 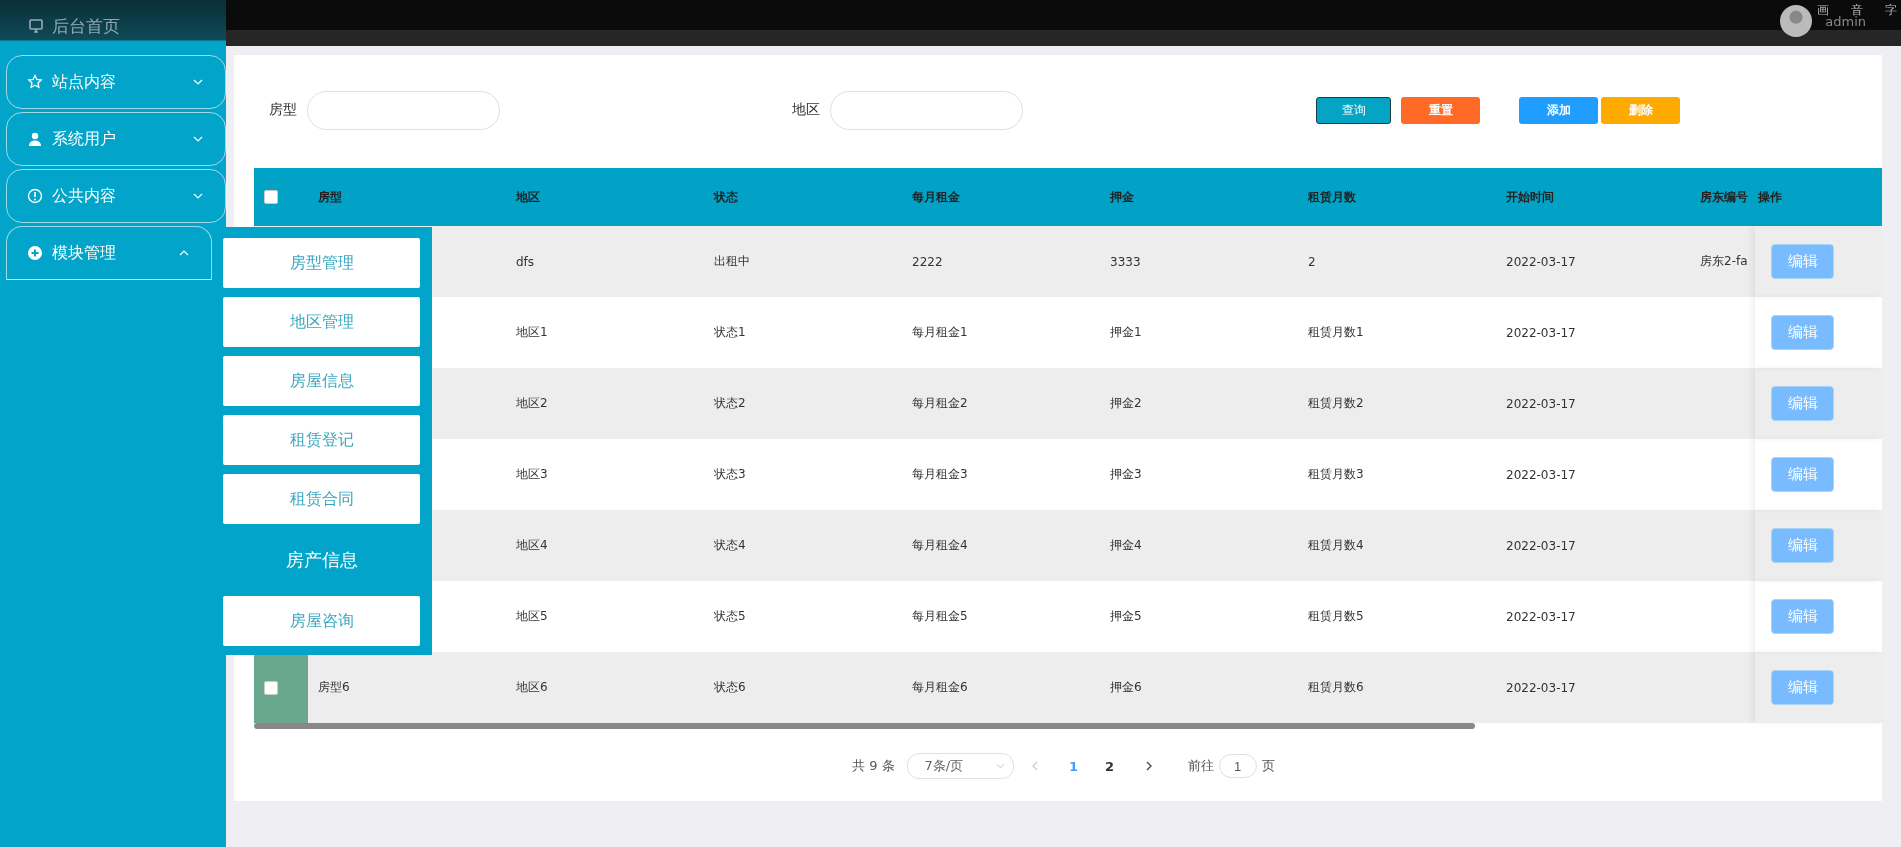 What do you see at coordinates (198, 82) in the screenshot?
I see `chevron-down-icon` at bounding box center [198, 82].